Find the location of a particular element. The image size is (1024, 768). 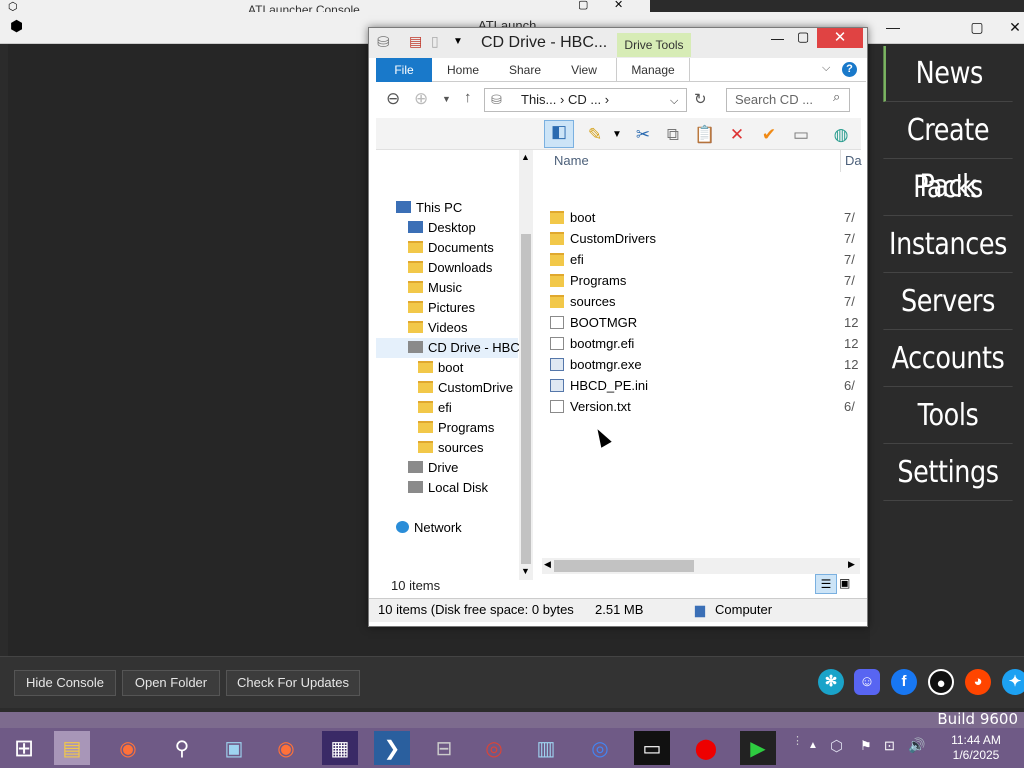

nav-create-pack: Create Pack is located at coordinates (948, 153).